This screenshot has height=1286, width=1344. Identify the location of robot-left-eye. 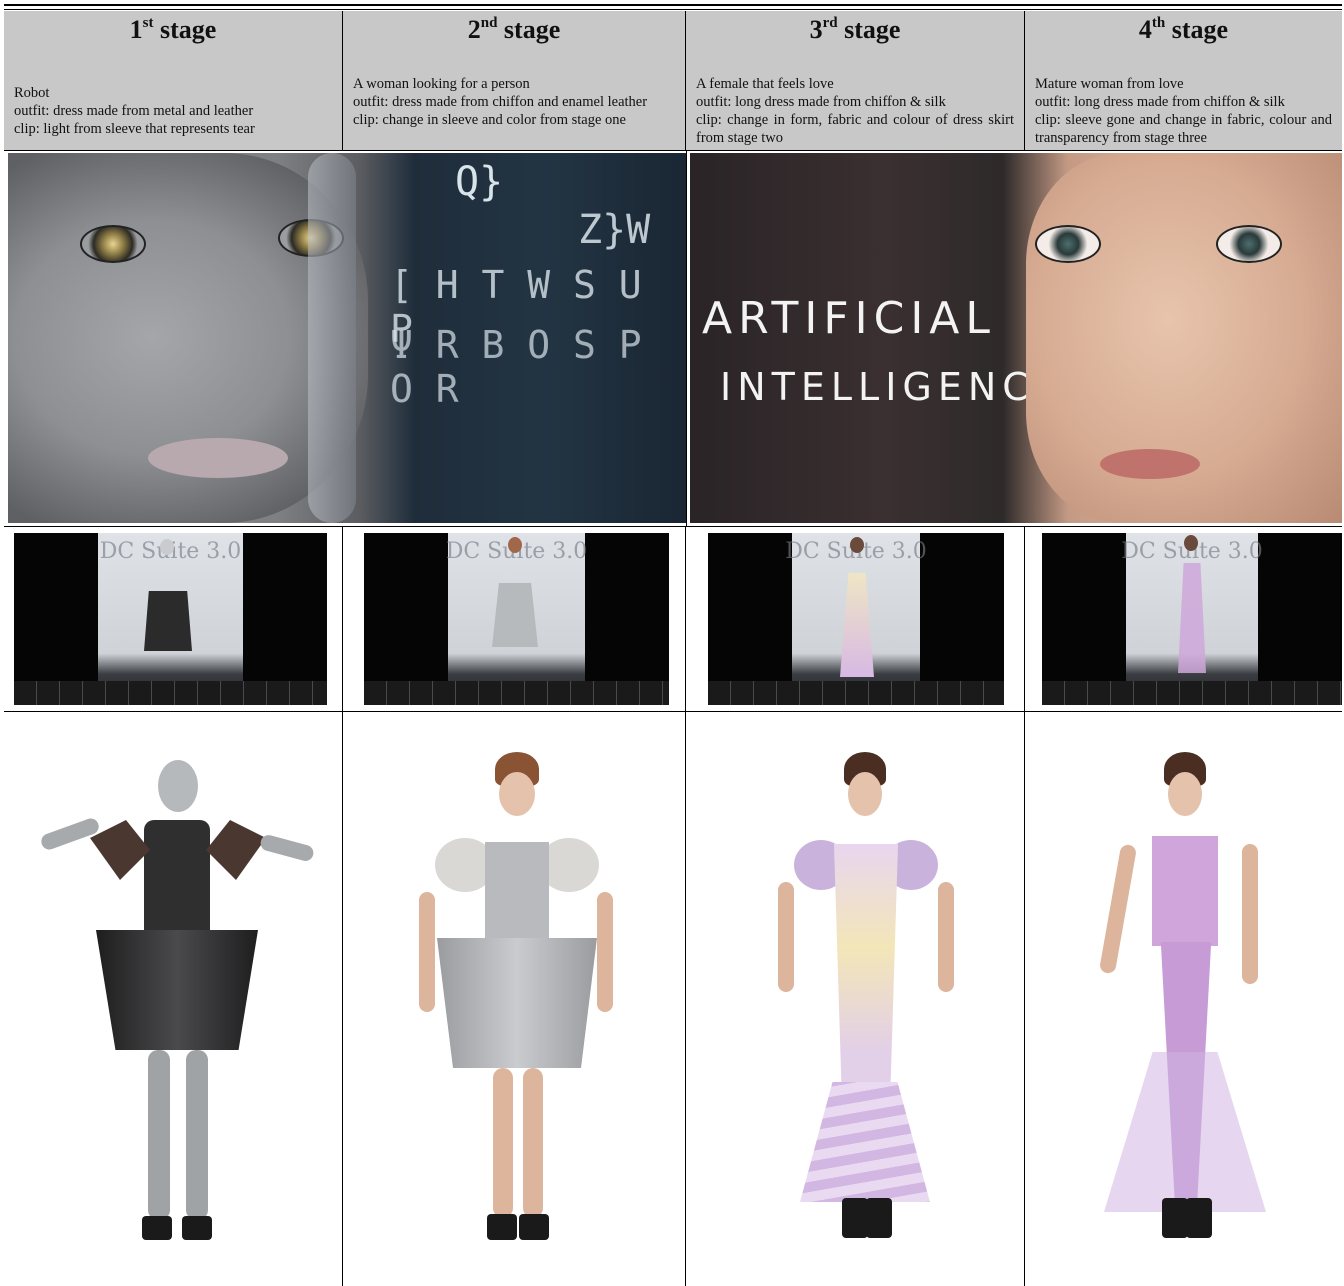
(113, 244).